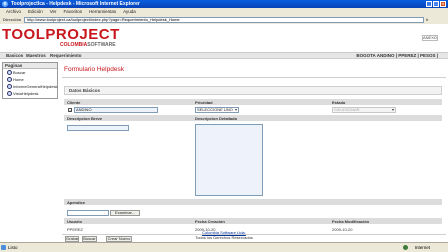  Describe the element at coordinates (351, 221) in the screenshot. I see `fecha-modificacion-label: Fecha Modificación` at that location.